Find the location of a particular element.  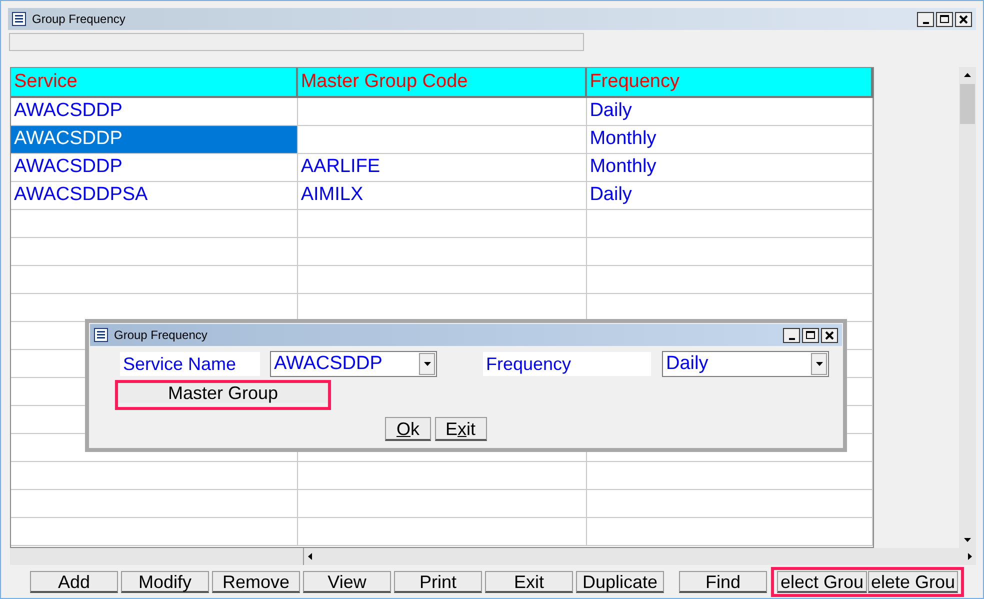

toolbar-button: Modify is located at coordinates (165, 582).